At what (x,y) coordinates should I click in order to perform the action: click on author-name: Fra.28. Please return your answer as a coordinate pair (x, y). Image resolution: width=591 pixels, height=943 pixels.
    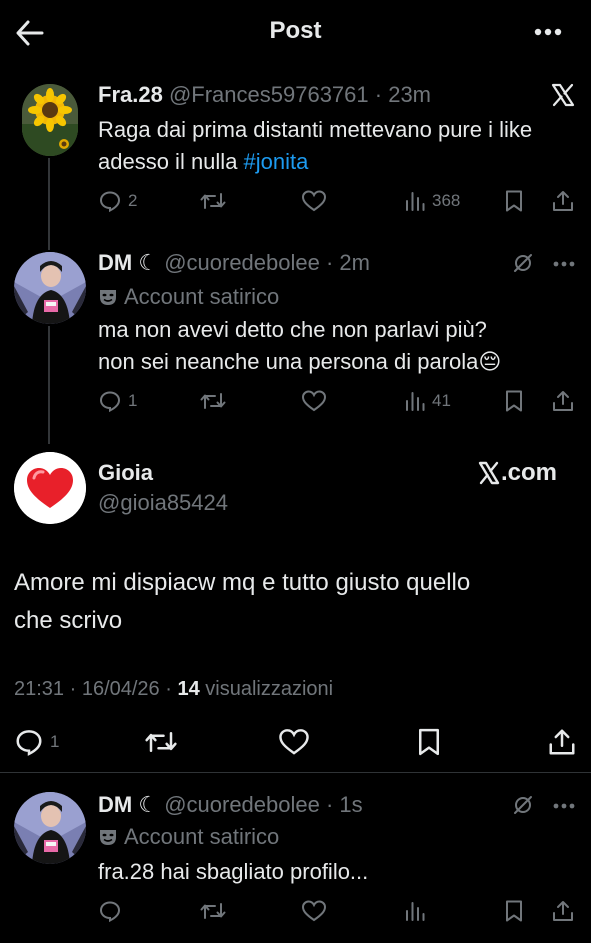
    Looking at the image, I should click on (130, 94).